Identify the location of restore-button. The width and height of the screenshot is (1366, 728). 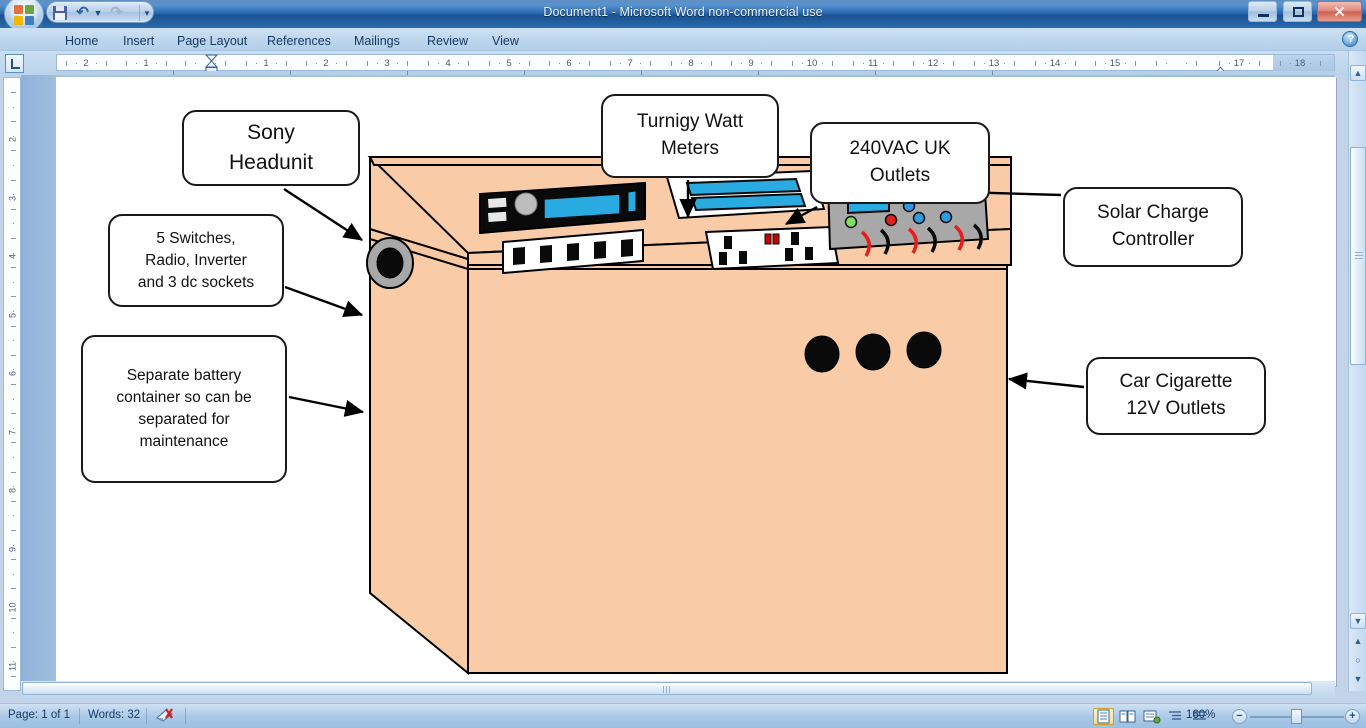
(1297, 11).